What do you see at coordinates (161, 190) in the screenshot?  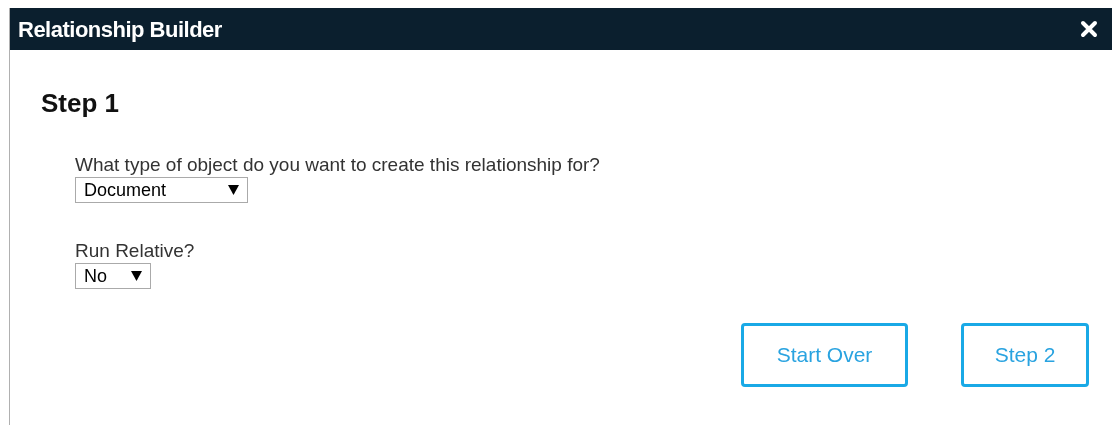 I see `dropdown: Document` at bounding box center [161, 190].